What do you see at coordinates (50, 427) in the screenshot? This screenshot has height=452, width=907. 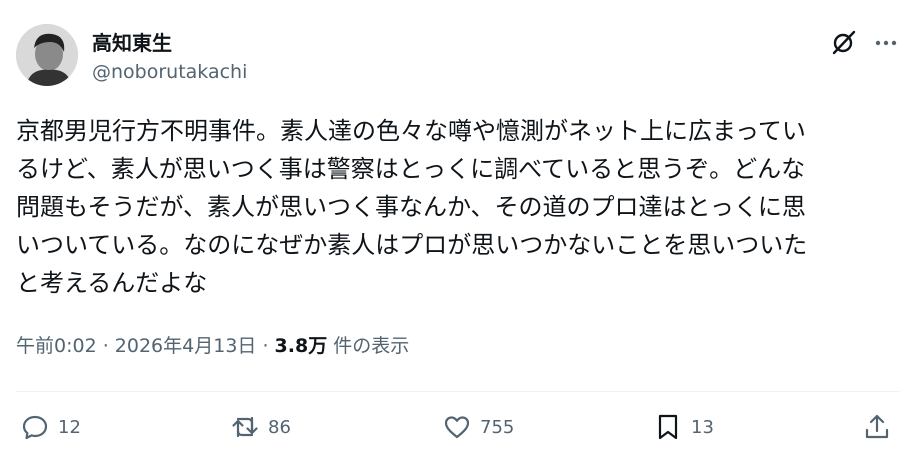 I see `reply-button: 12` at bounding box center [50, 427].